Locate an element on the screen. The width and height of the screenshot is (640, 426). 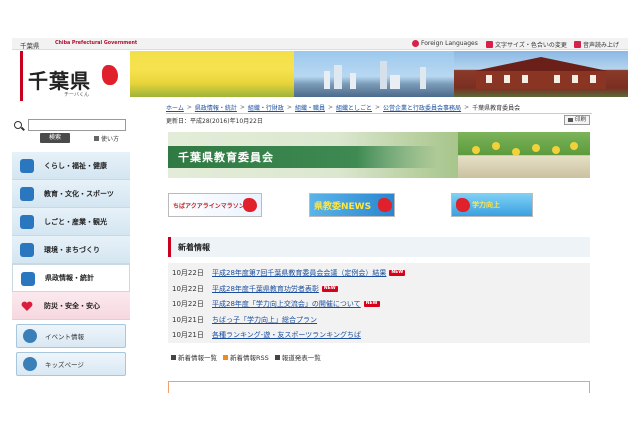
rss-icon is located at coordinates (225, 357).